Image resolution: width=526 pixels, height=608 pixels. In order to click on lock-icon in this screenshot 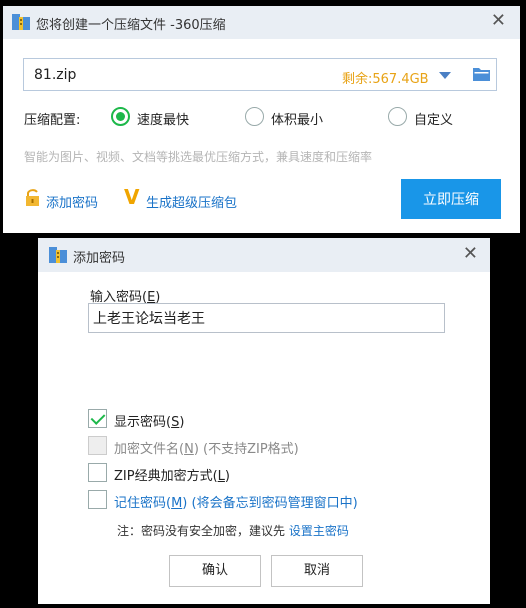, I will do `click(33, 197)`.